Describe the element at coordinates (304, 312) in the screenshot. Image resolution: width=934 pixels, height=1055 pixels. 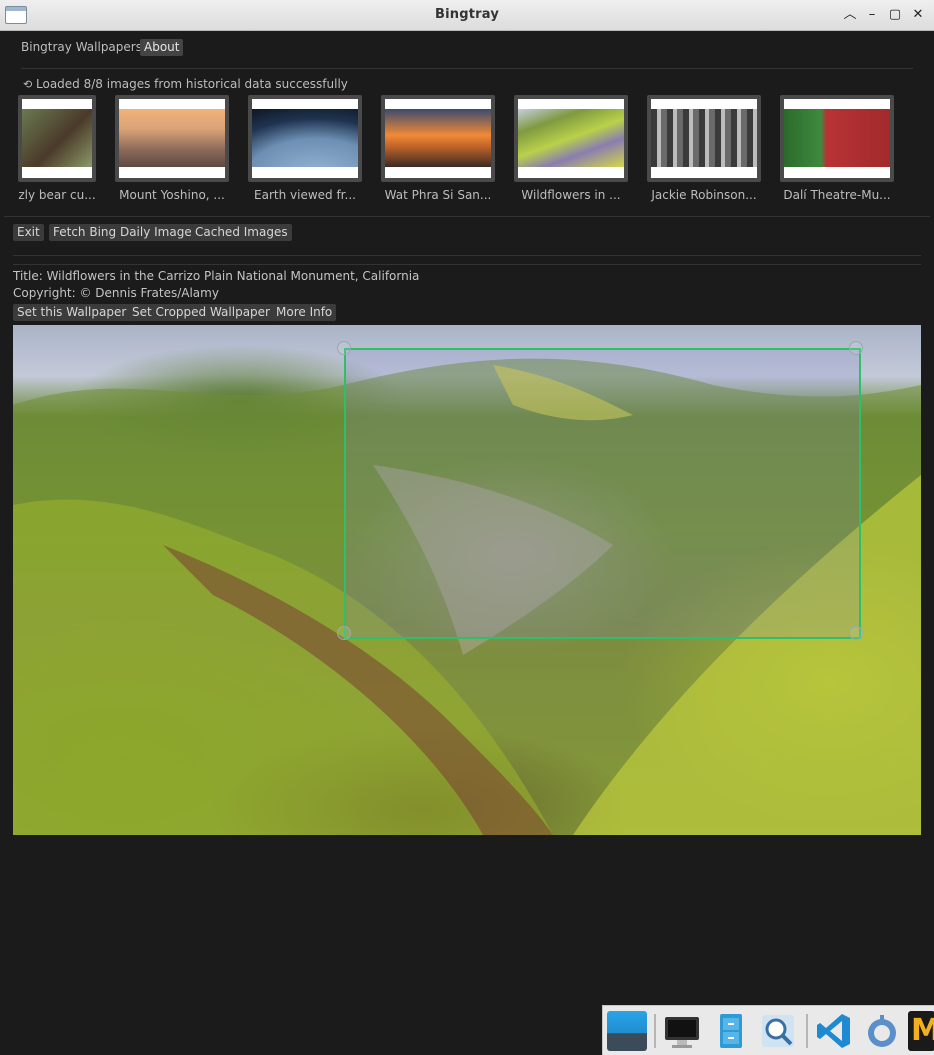
I see `more-info-button: More Info` at that location.